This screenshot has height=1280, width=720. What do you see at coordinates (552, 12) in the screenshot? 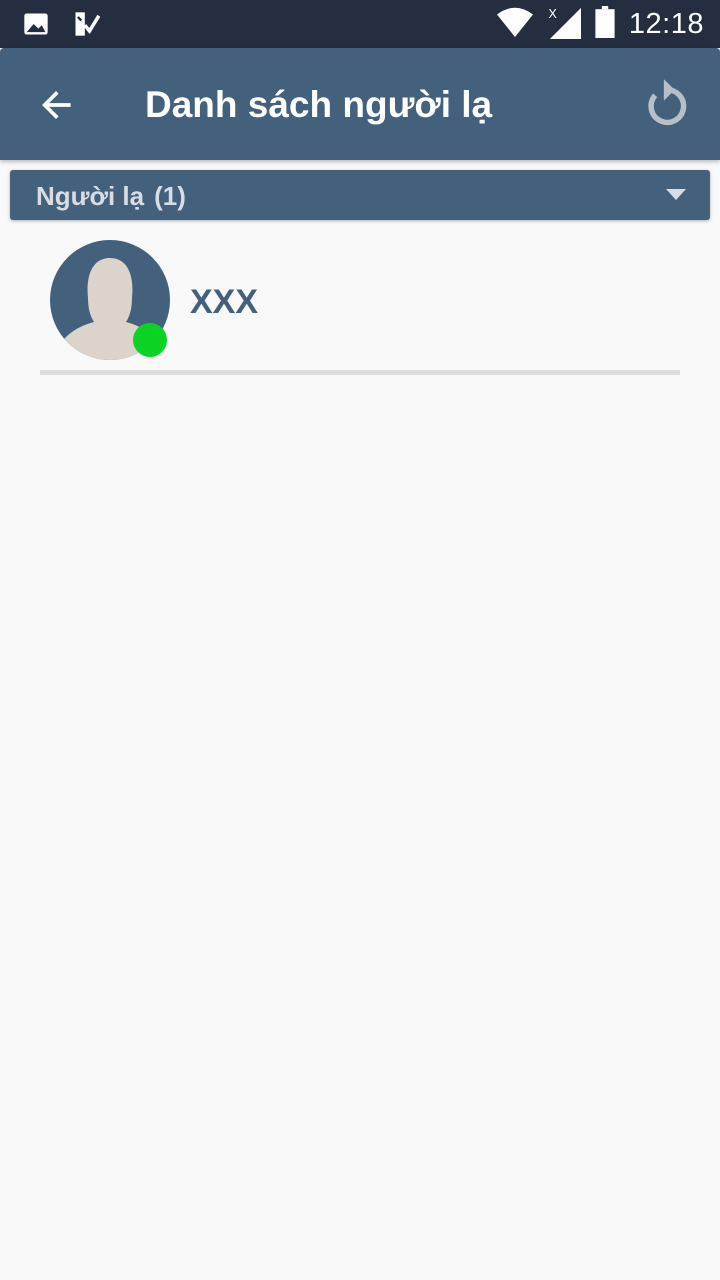
I see `svg-text: X` at bounding box center [552, 12].